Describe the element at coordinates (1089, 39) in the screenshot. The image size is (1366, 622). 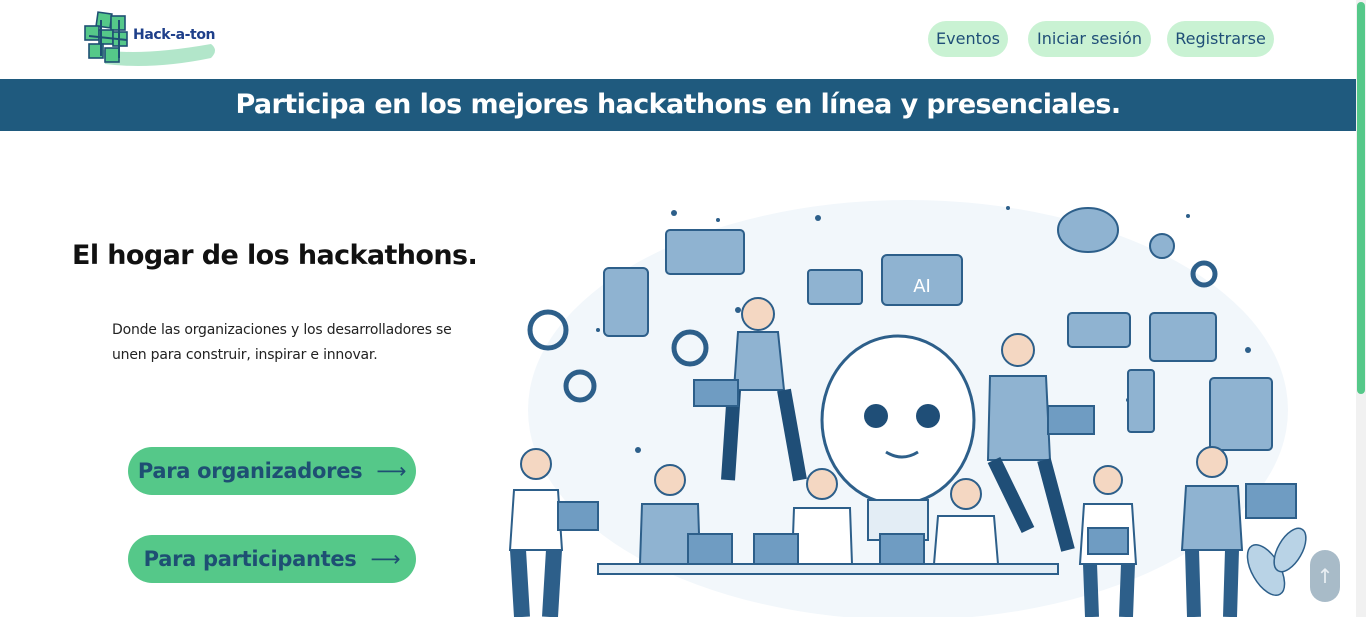
I see `nav-login-button: Iniciar sesión` at that location.